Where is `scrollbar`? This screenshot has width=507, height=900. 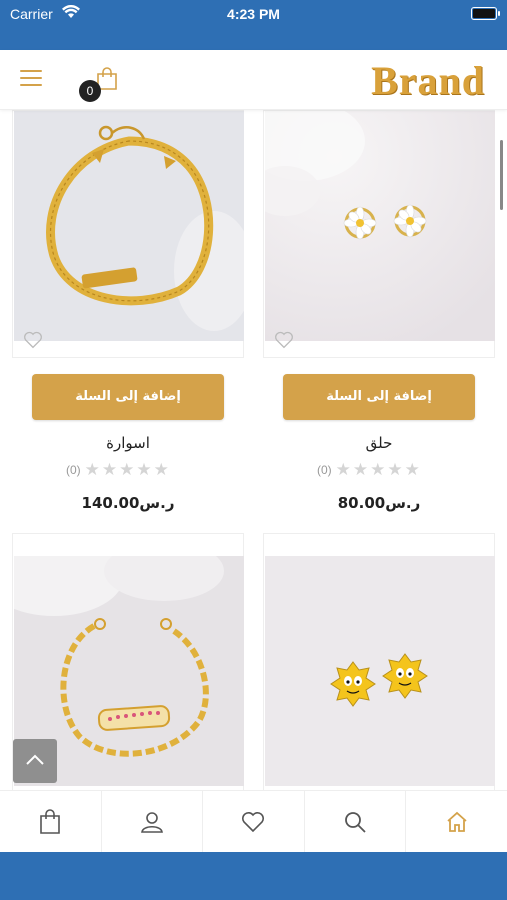 scrollbar is located at coordinates (501, 175).